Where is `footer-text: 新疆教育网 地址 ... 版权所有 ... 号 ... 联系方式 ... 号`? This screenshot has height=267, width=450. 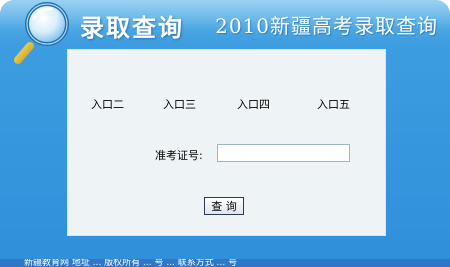
footer-text: 新疆教育网 地址 ... 版权所有 ... 号 ... 联系方式 ... 号 is located at coordinates (131, 263).